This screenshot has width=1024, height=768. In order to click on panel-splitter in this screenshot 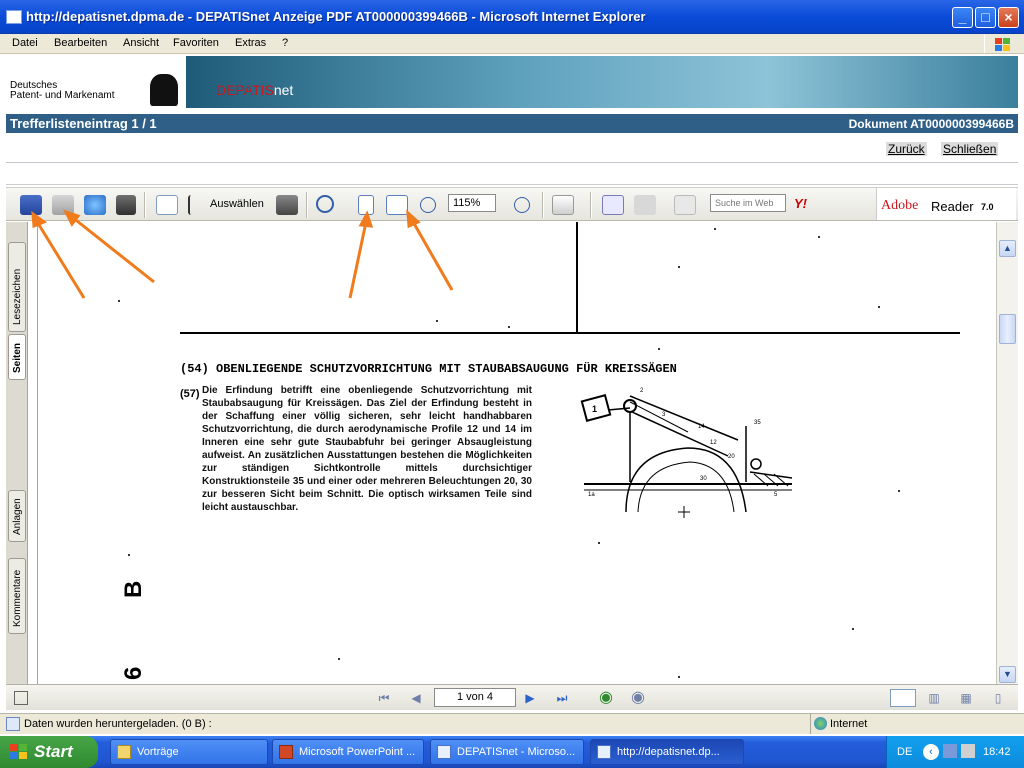, I will do `click(33, 453)`.